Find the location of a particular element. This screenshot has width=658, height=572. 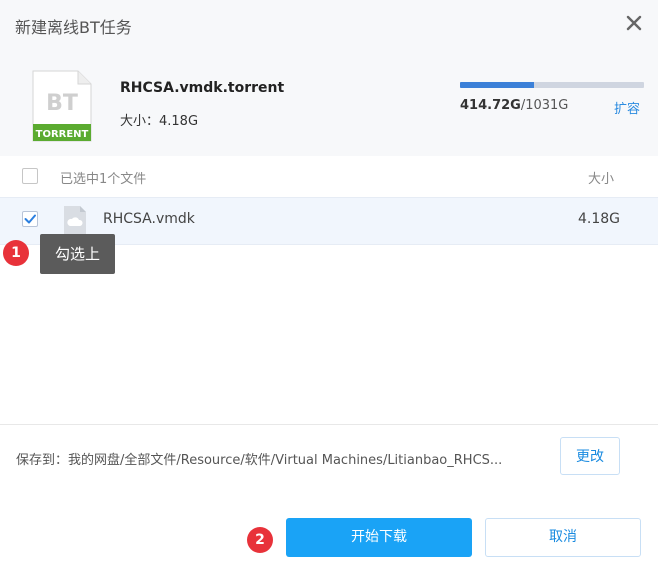

file-name: RHCSA.vmdk is located at coordinates (149, 219).